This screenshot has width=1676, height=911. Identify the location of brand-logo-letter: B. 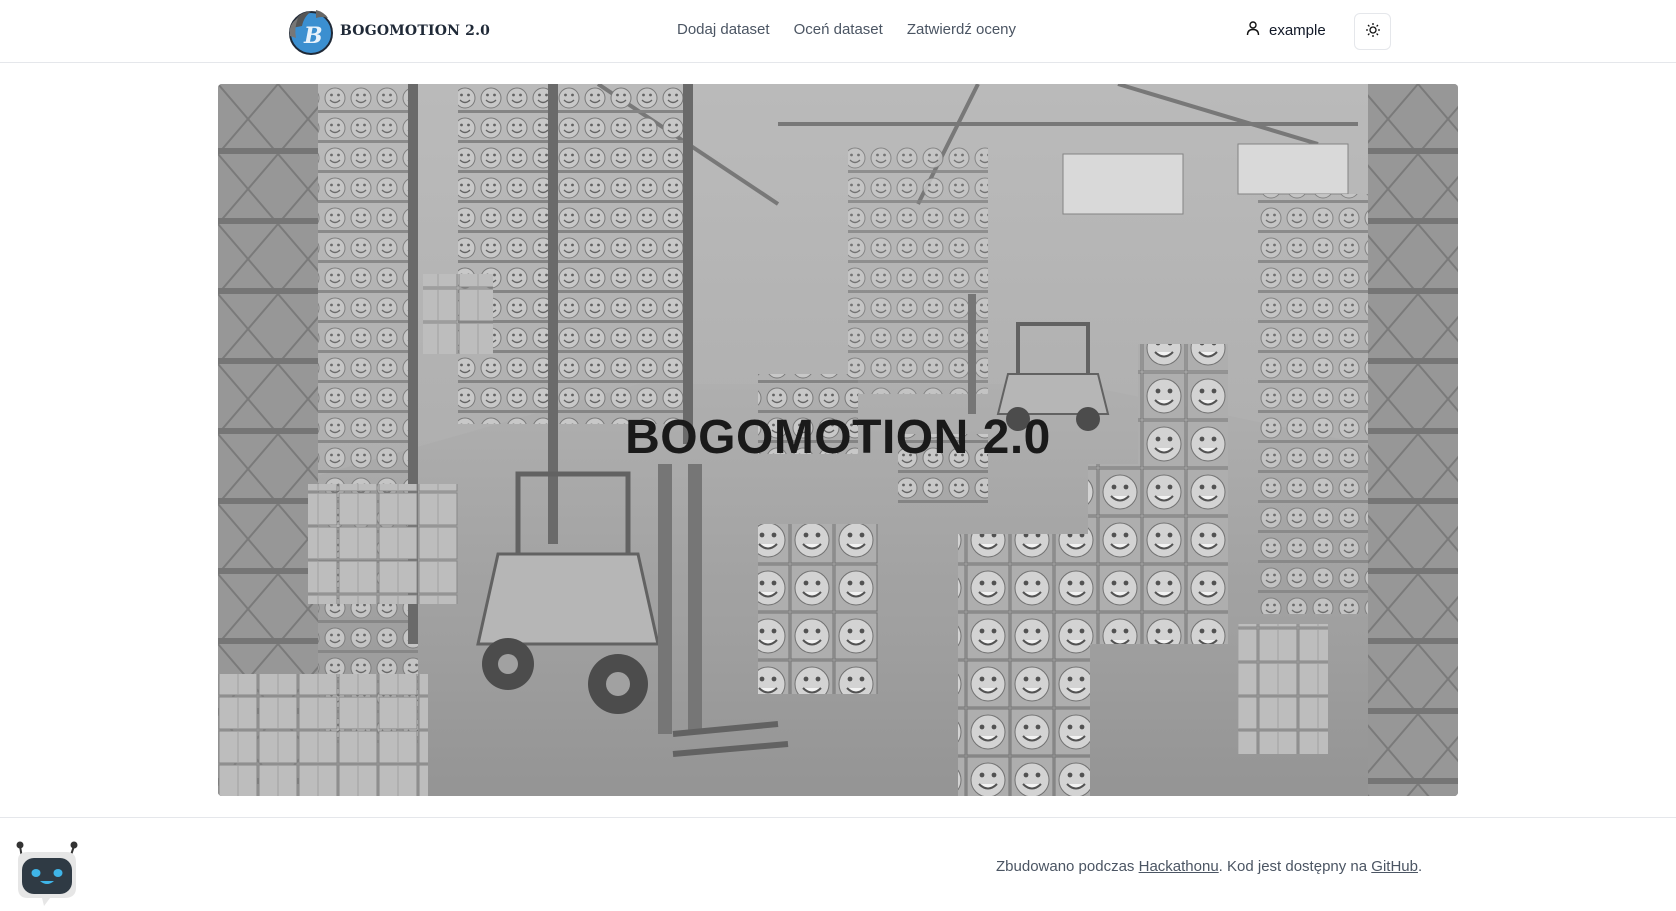
(313, 36).